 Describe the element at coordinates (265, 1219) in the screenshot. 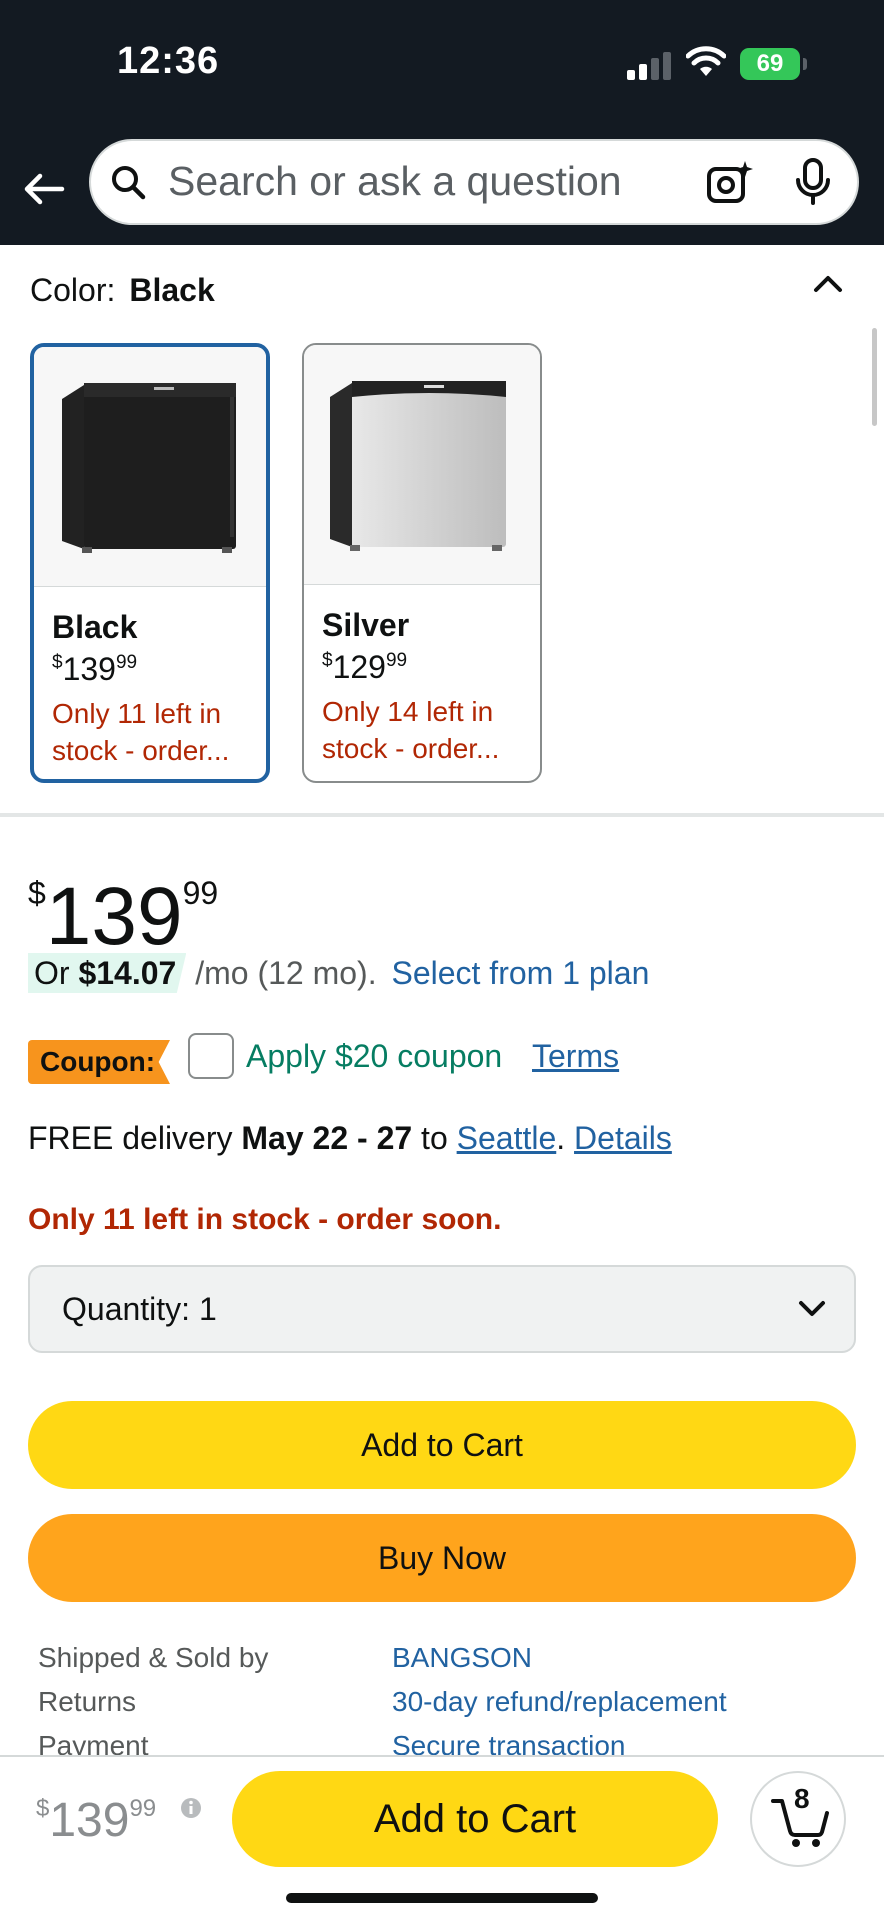

I see `stock-warning: Only 11 left in stock - order soon.` at that location.